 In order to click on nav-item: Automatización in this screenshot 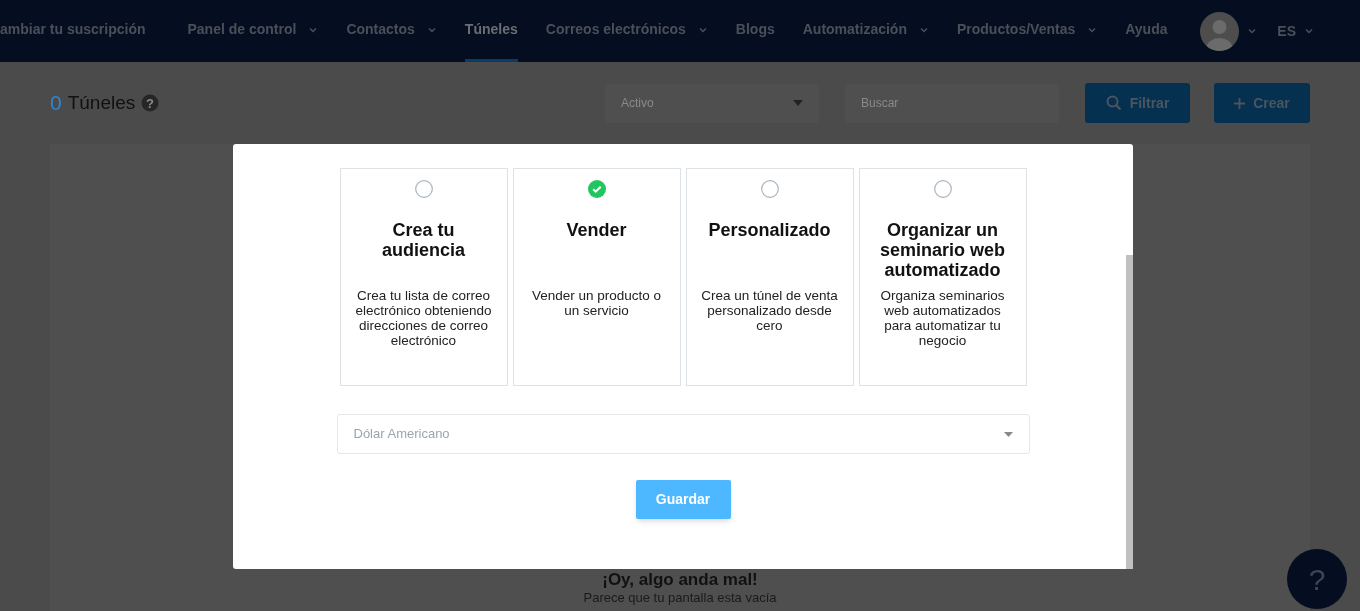, I will do `click(865, 31)`.